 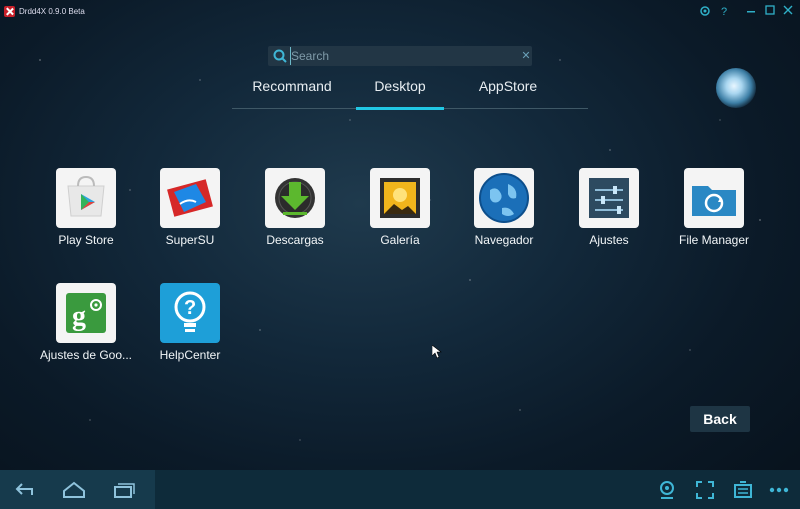 I want to click on tab-appstore: AppStore, so click(x=508, y=89).